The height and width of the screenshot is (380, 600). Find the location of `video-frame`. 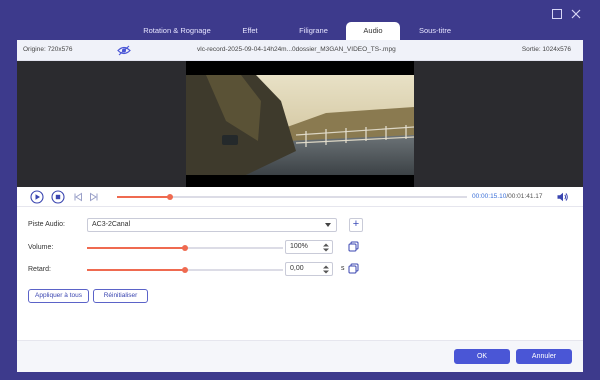

video-frame is located at coordinates (300, 124).